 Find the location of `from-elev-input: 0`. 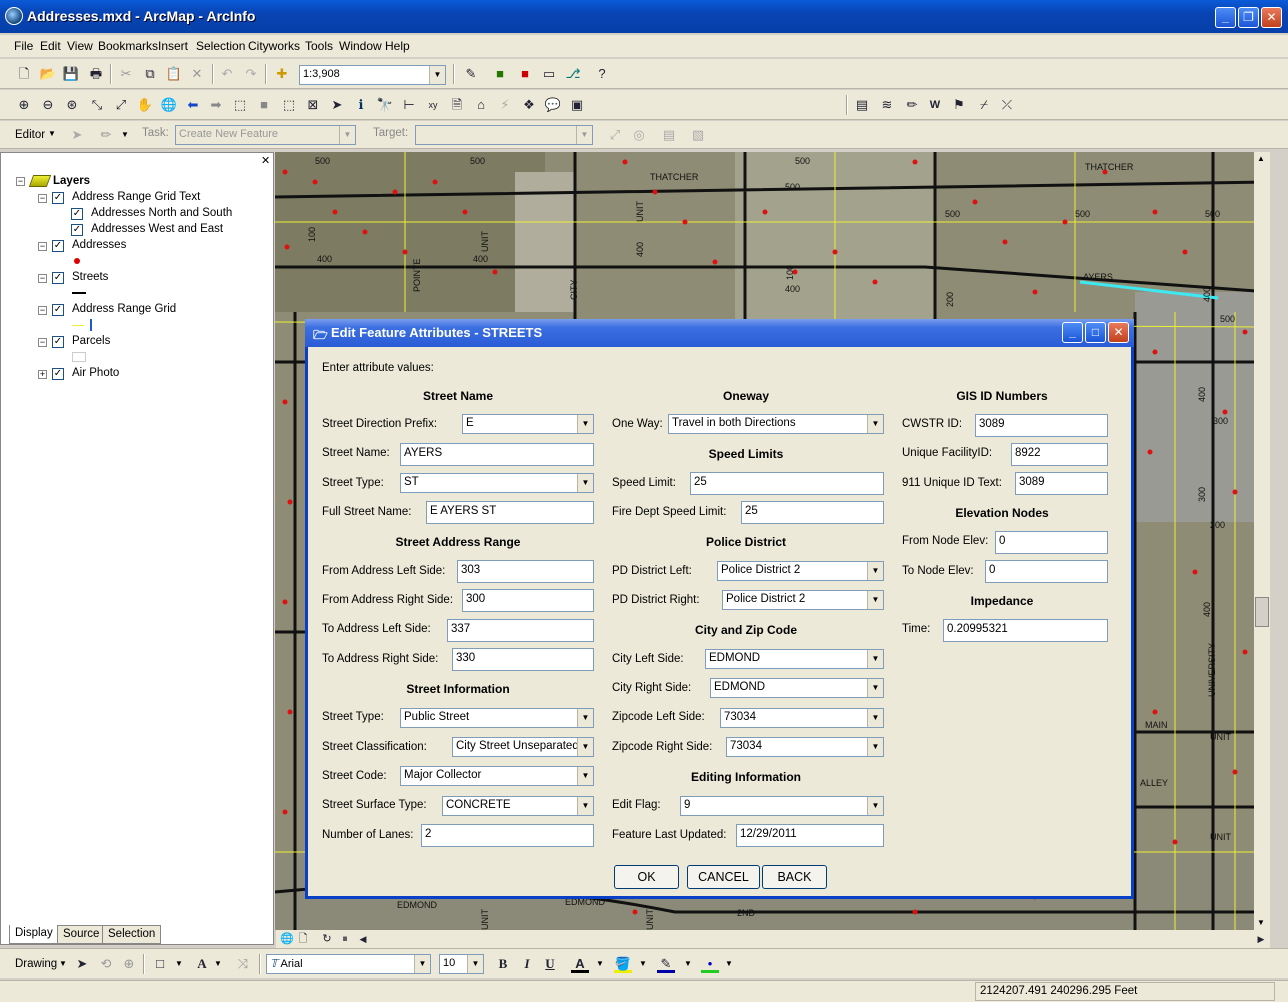

from-elev-input: 0 is located at coordinates (1051, 542).